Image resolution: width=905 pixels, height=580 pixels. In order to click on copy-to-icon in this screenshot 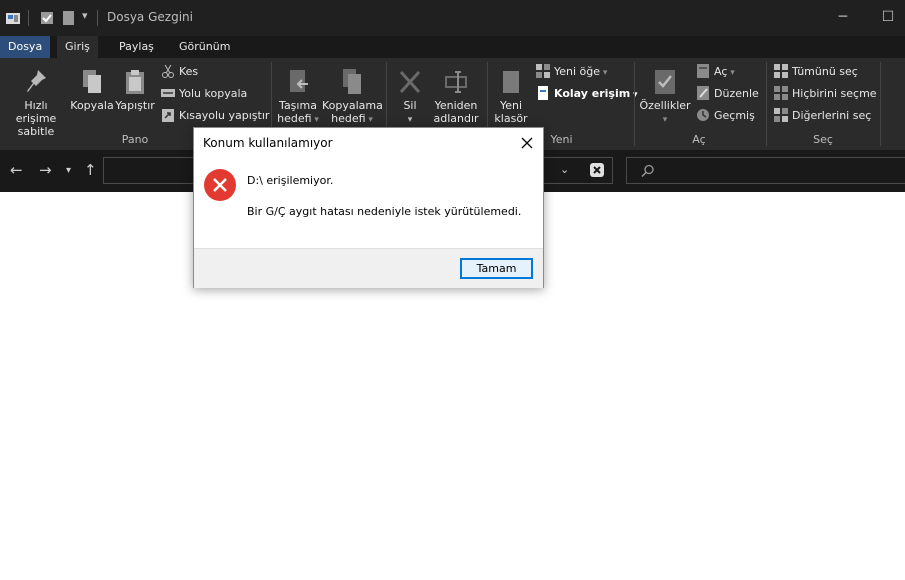, I will do `click(352, 81)`.